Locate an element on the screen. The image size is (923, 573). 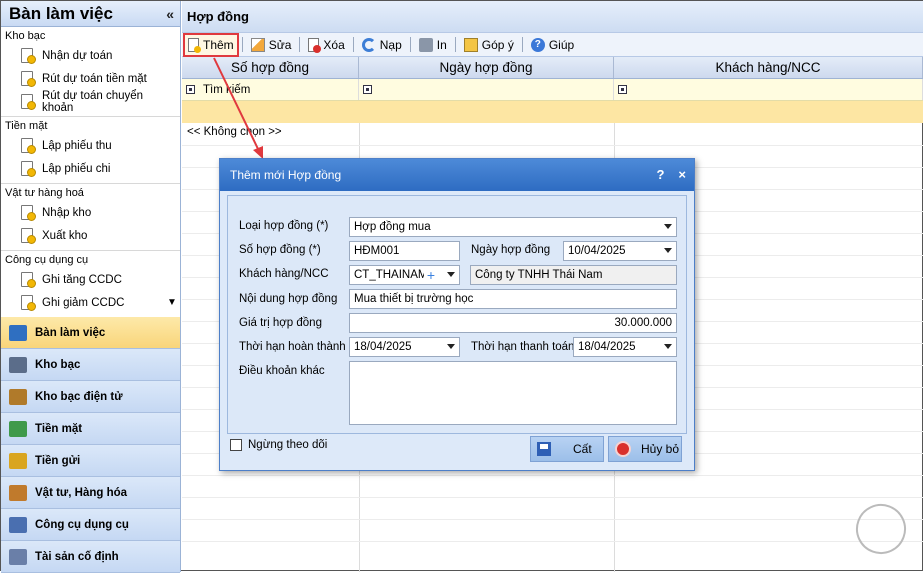
terms-textarea is located at coordinates (513, 393).